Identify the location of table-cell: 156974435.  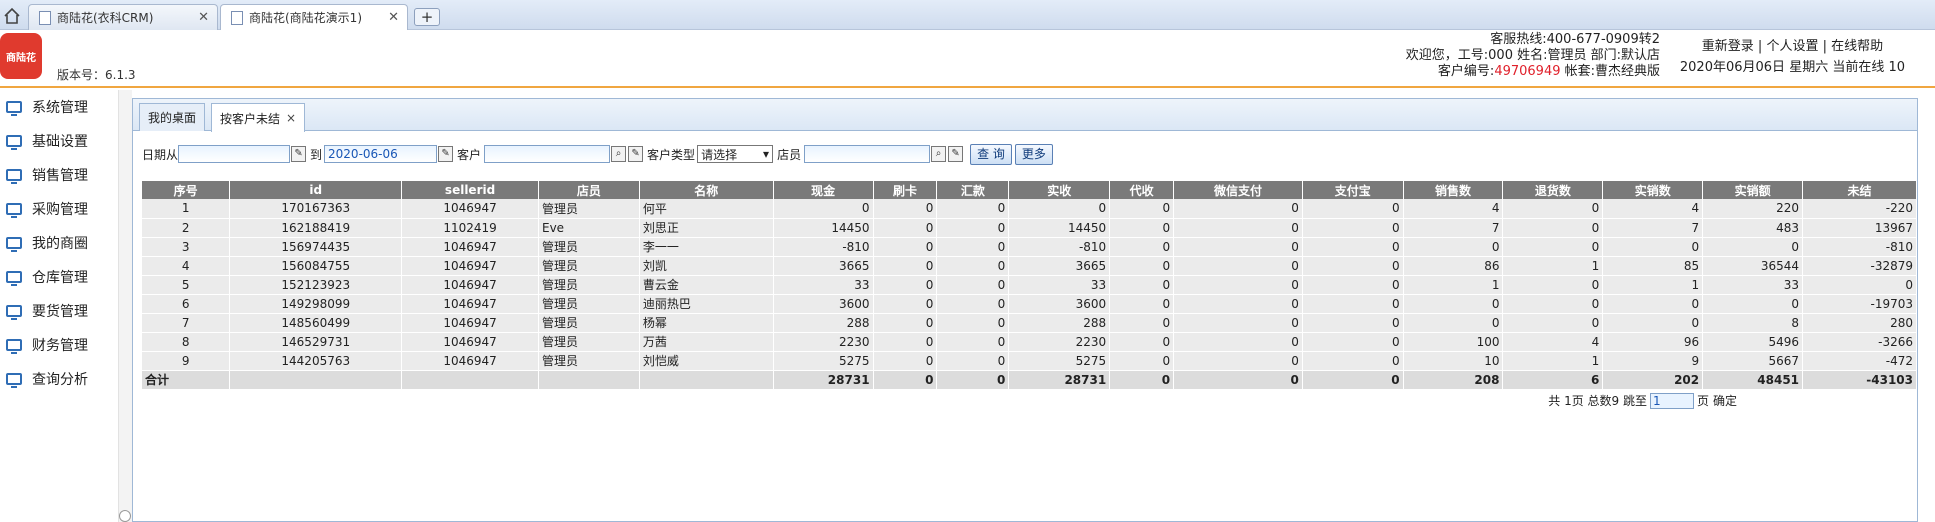
(316, 247).